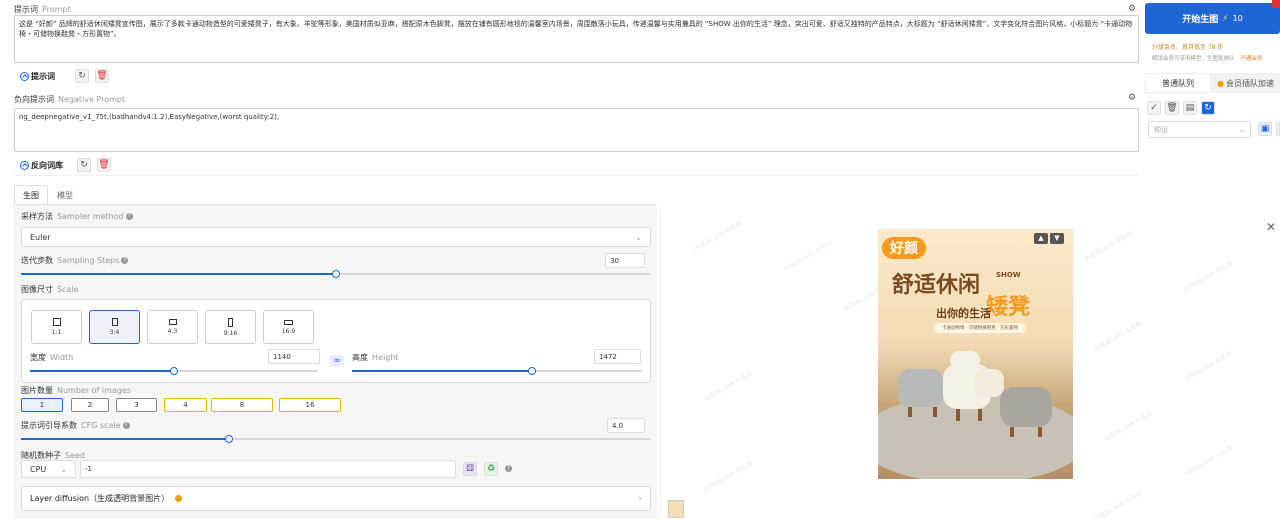 This screenshot has width=1280, height=519. I want to click on square-icon, so click(56, 322).